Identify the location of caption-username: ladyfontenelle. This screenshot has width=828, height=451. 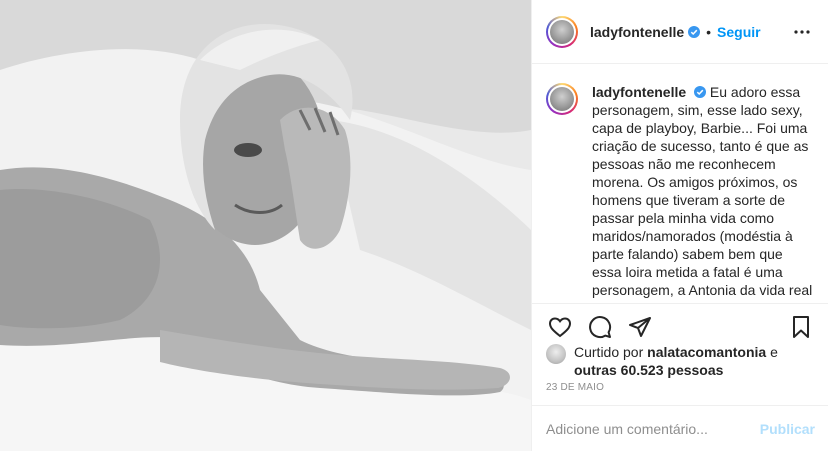
(639, 92).